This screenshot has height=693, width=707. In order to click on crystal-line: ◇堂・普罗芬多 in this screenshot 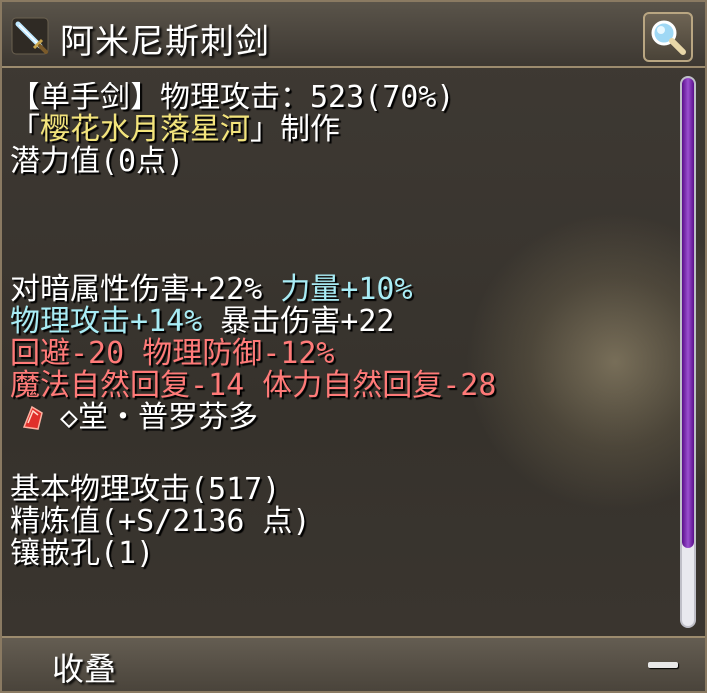, I will do `click(340, 418)`.